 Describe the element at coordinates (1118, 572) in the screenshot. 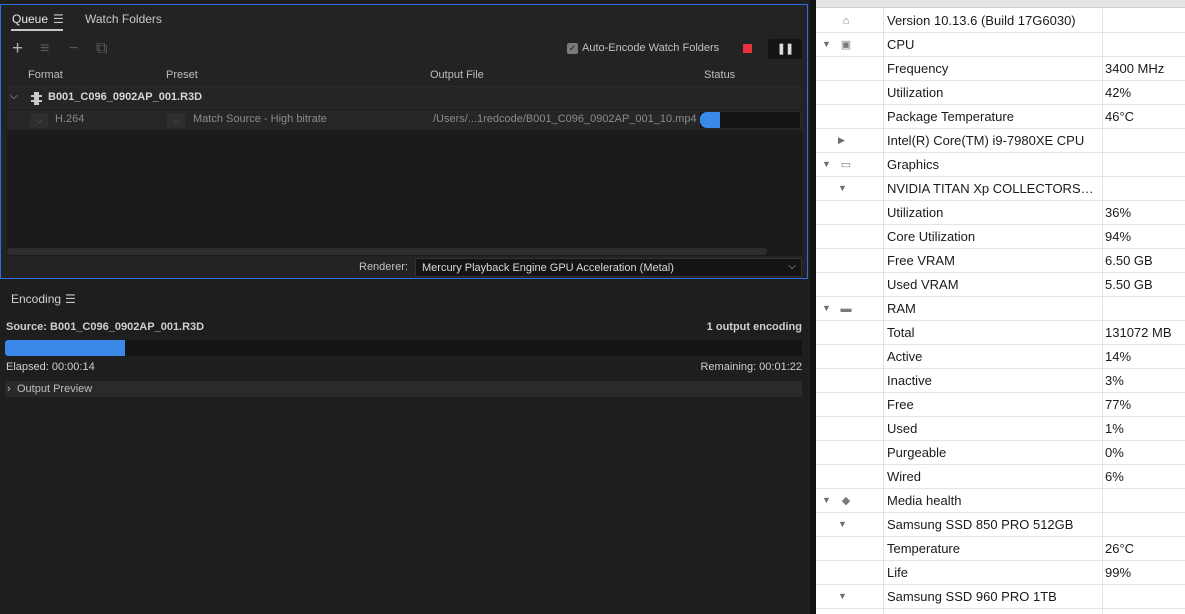

I see `monitor-row-value: 99%` at that location.